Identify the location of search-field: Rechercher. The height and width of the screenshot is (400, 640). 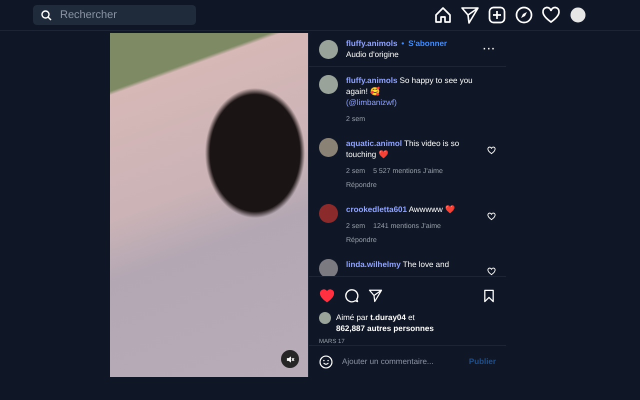
(114, 15).